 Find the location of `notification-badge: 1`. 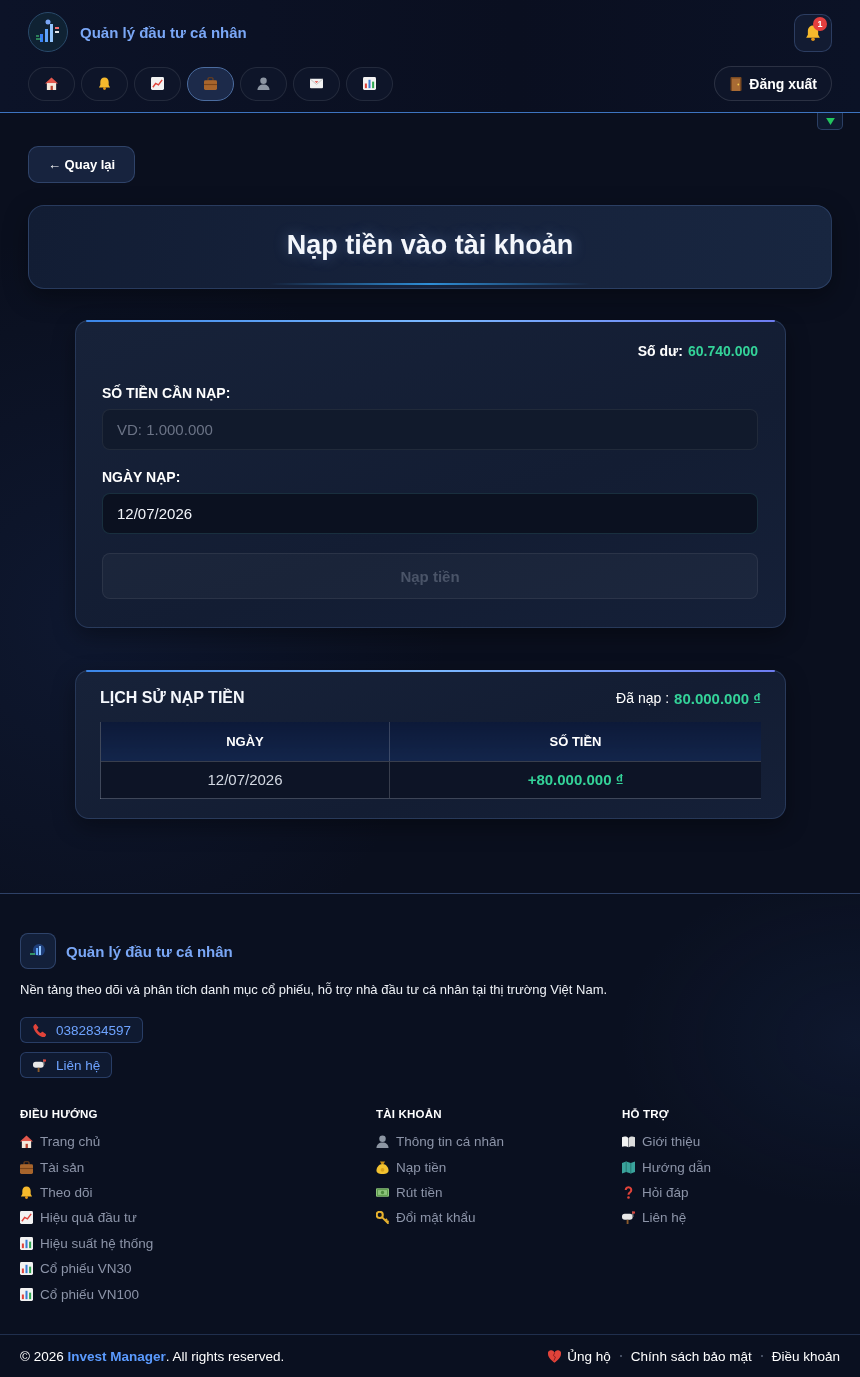

notification-badge: 1 is located at coordinates (820, 24).